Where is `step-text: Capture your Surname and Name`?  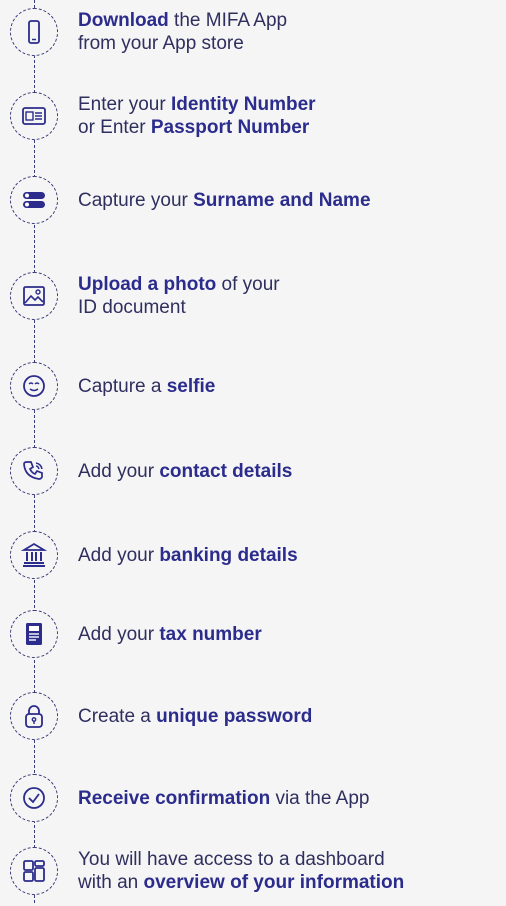
step-text: Capture your Surname and Name is located at coordinates (289, 200).